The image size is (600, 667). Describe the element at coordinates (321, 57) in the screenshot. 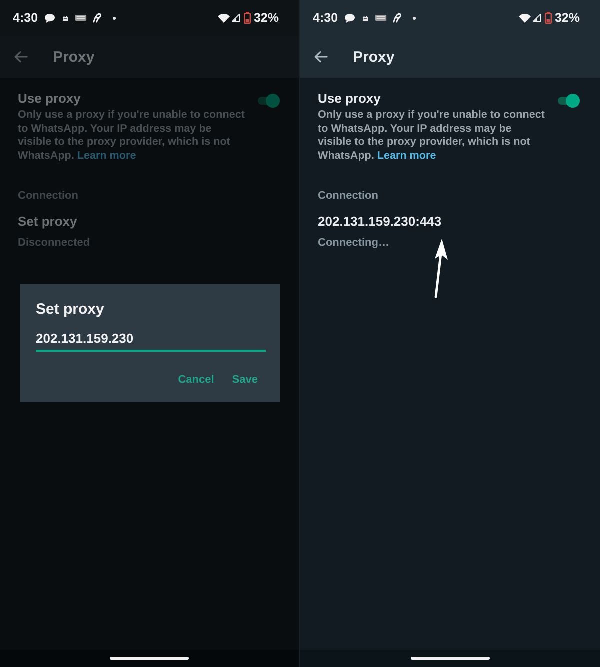

I see `back-arrow-icon` at that location.